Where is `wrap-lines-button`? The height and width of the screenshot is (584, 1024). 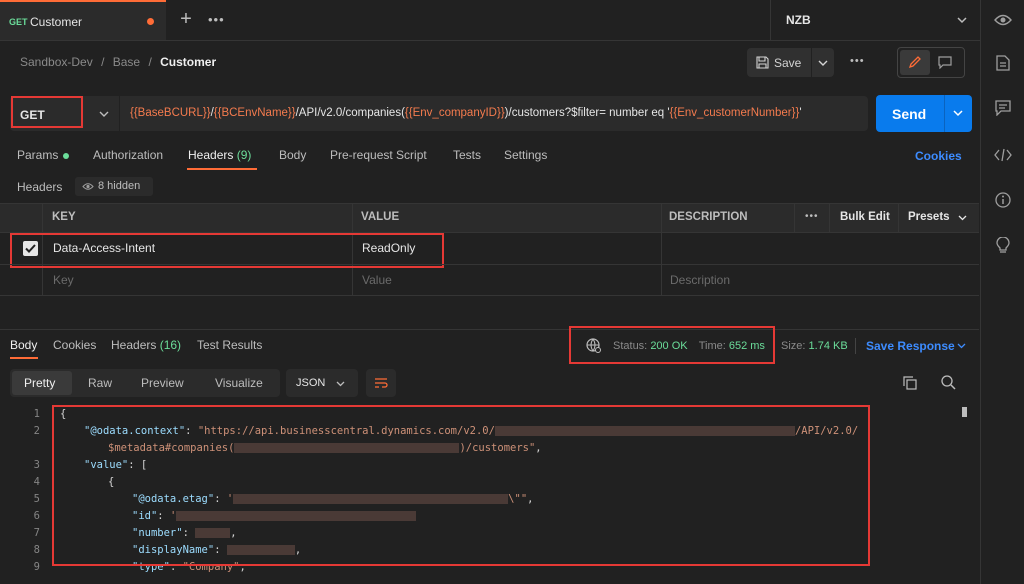 wrap-lines-button is located at coordinates (381, 383).